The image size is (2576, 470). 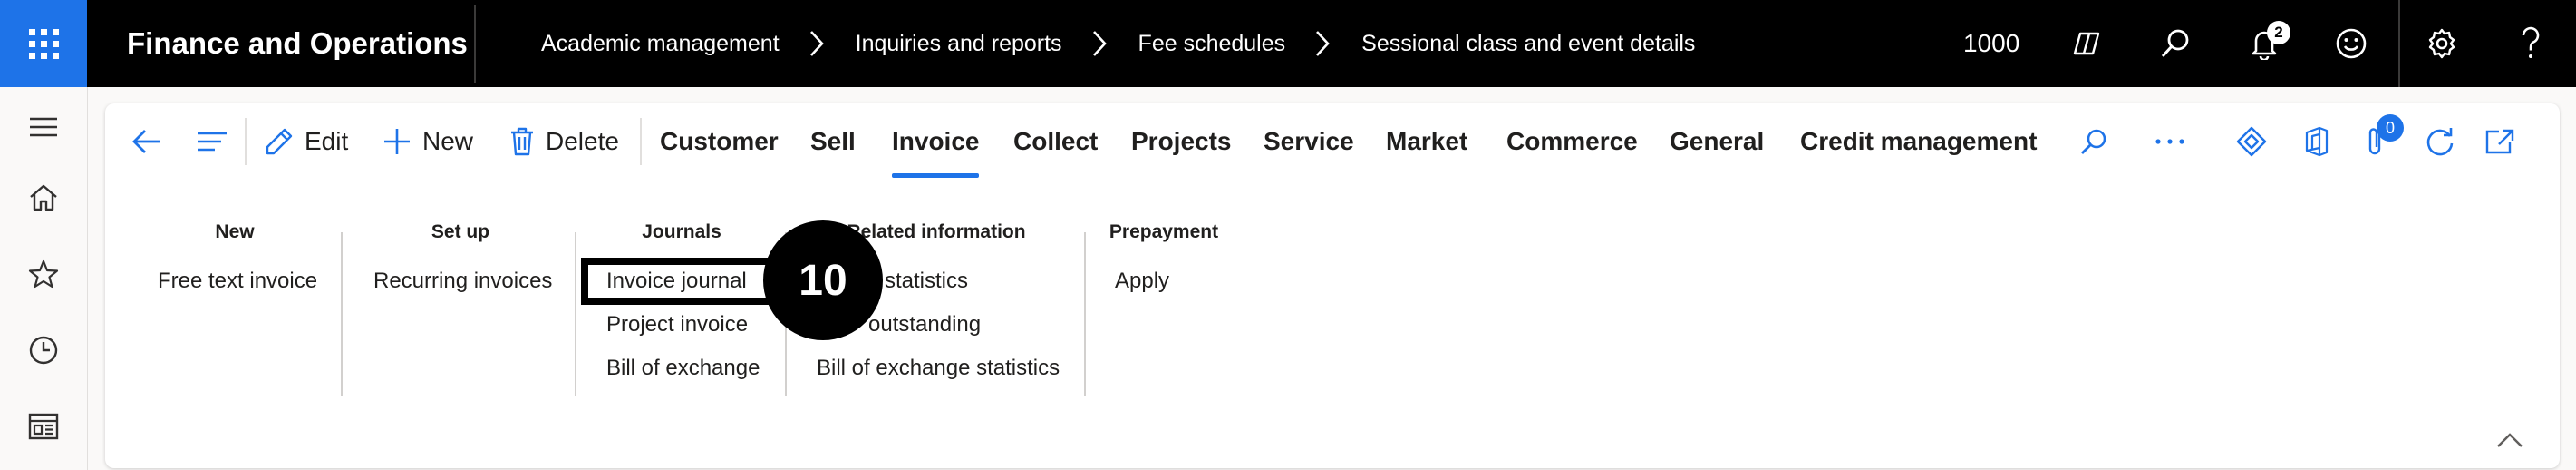 I want to click on help-button, so click(x=2530, y=43).